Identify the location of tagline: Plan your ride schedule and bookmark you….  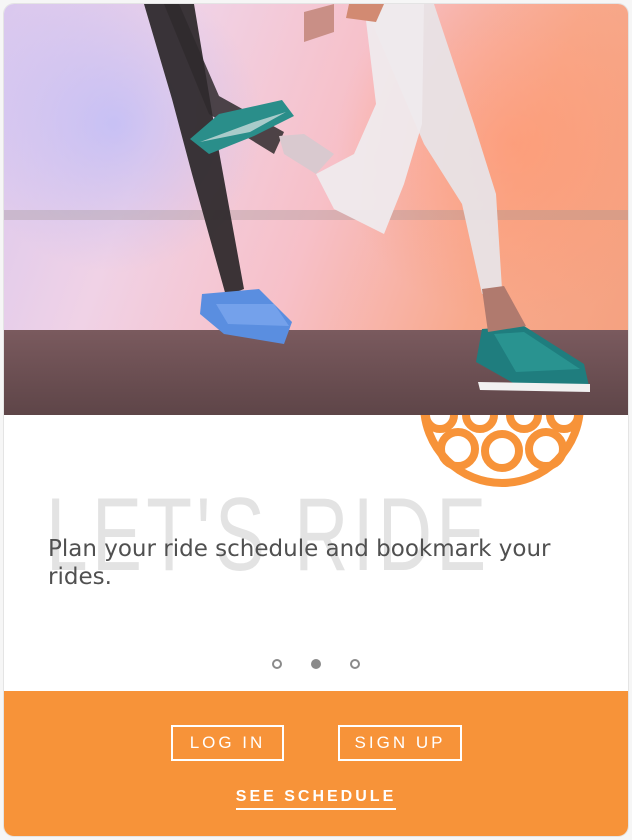
(299, 563).